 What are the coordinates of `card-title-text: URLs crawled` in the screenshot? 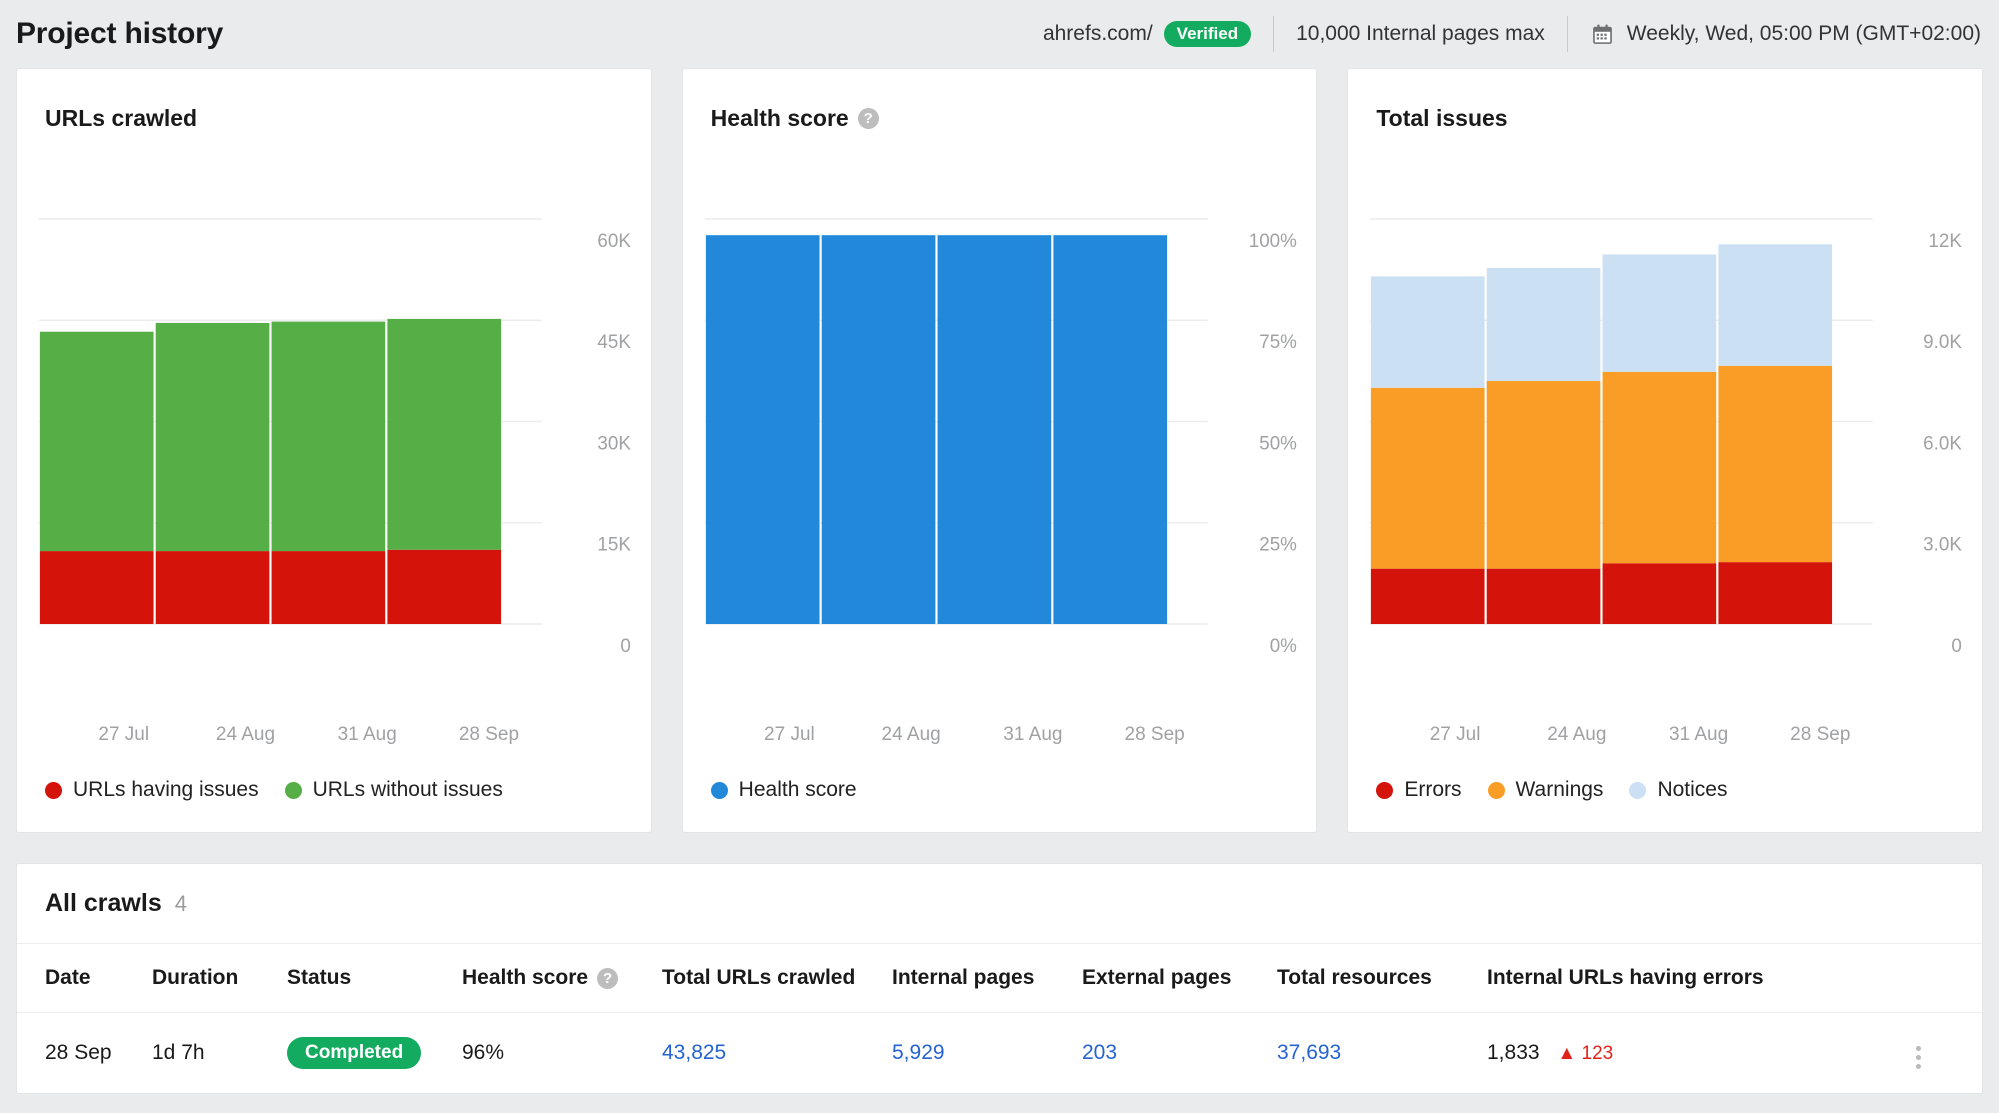 It's located at (121, 118).